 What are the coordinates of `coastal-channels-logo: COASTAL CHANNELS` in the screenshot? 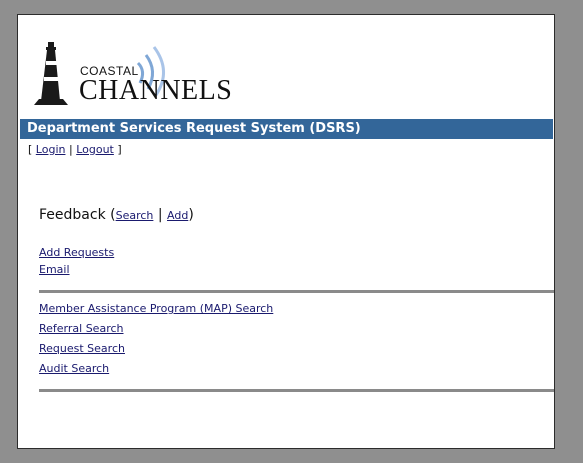 It's located at (145, 74).